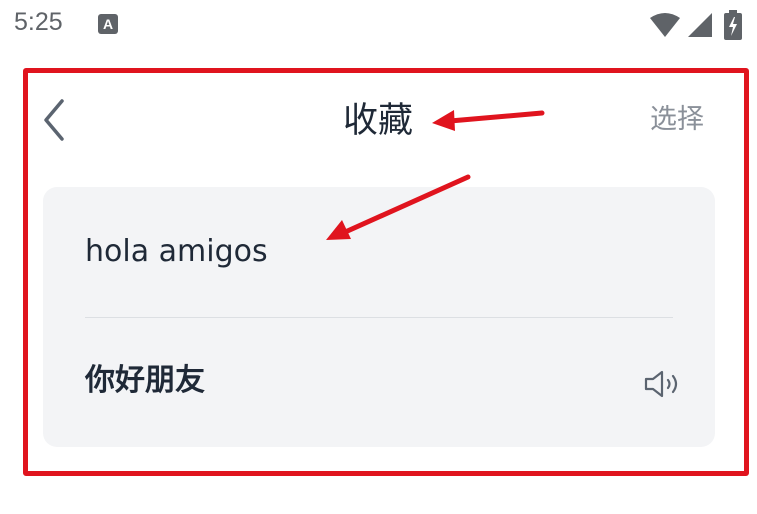 Image resolution: width=757 pixels, height=514 pixels. I want to click on battery-charging-icon, so click(733, 25).